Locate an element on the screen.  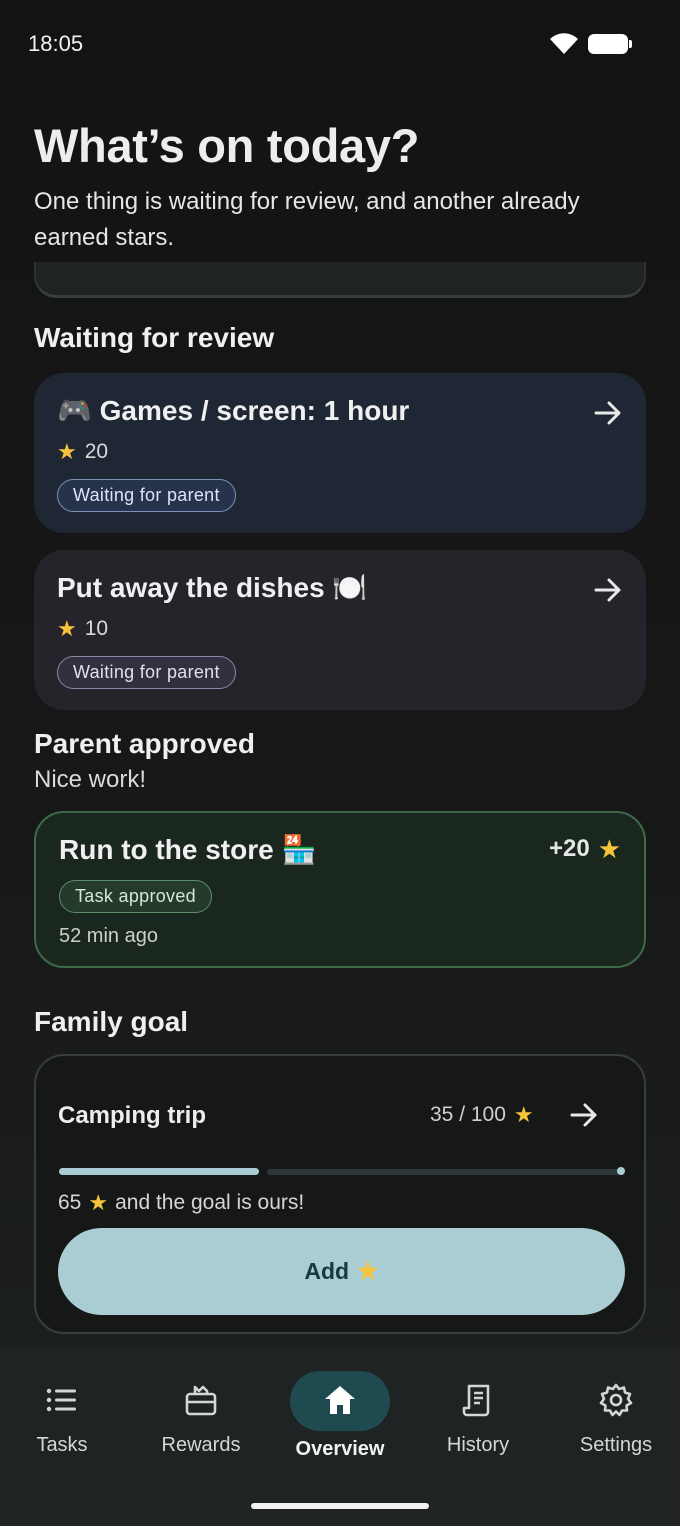
goal-progress-fill is located at coordinates (159, 1171).